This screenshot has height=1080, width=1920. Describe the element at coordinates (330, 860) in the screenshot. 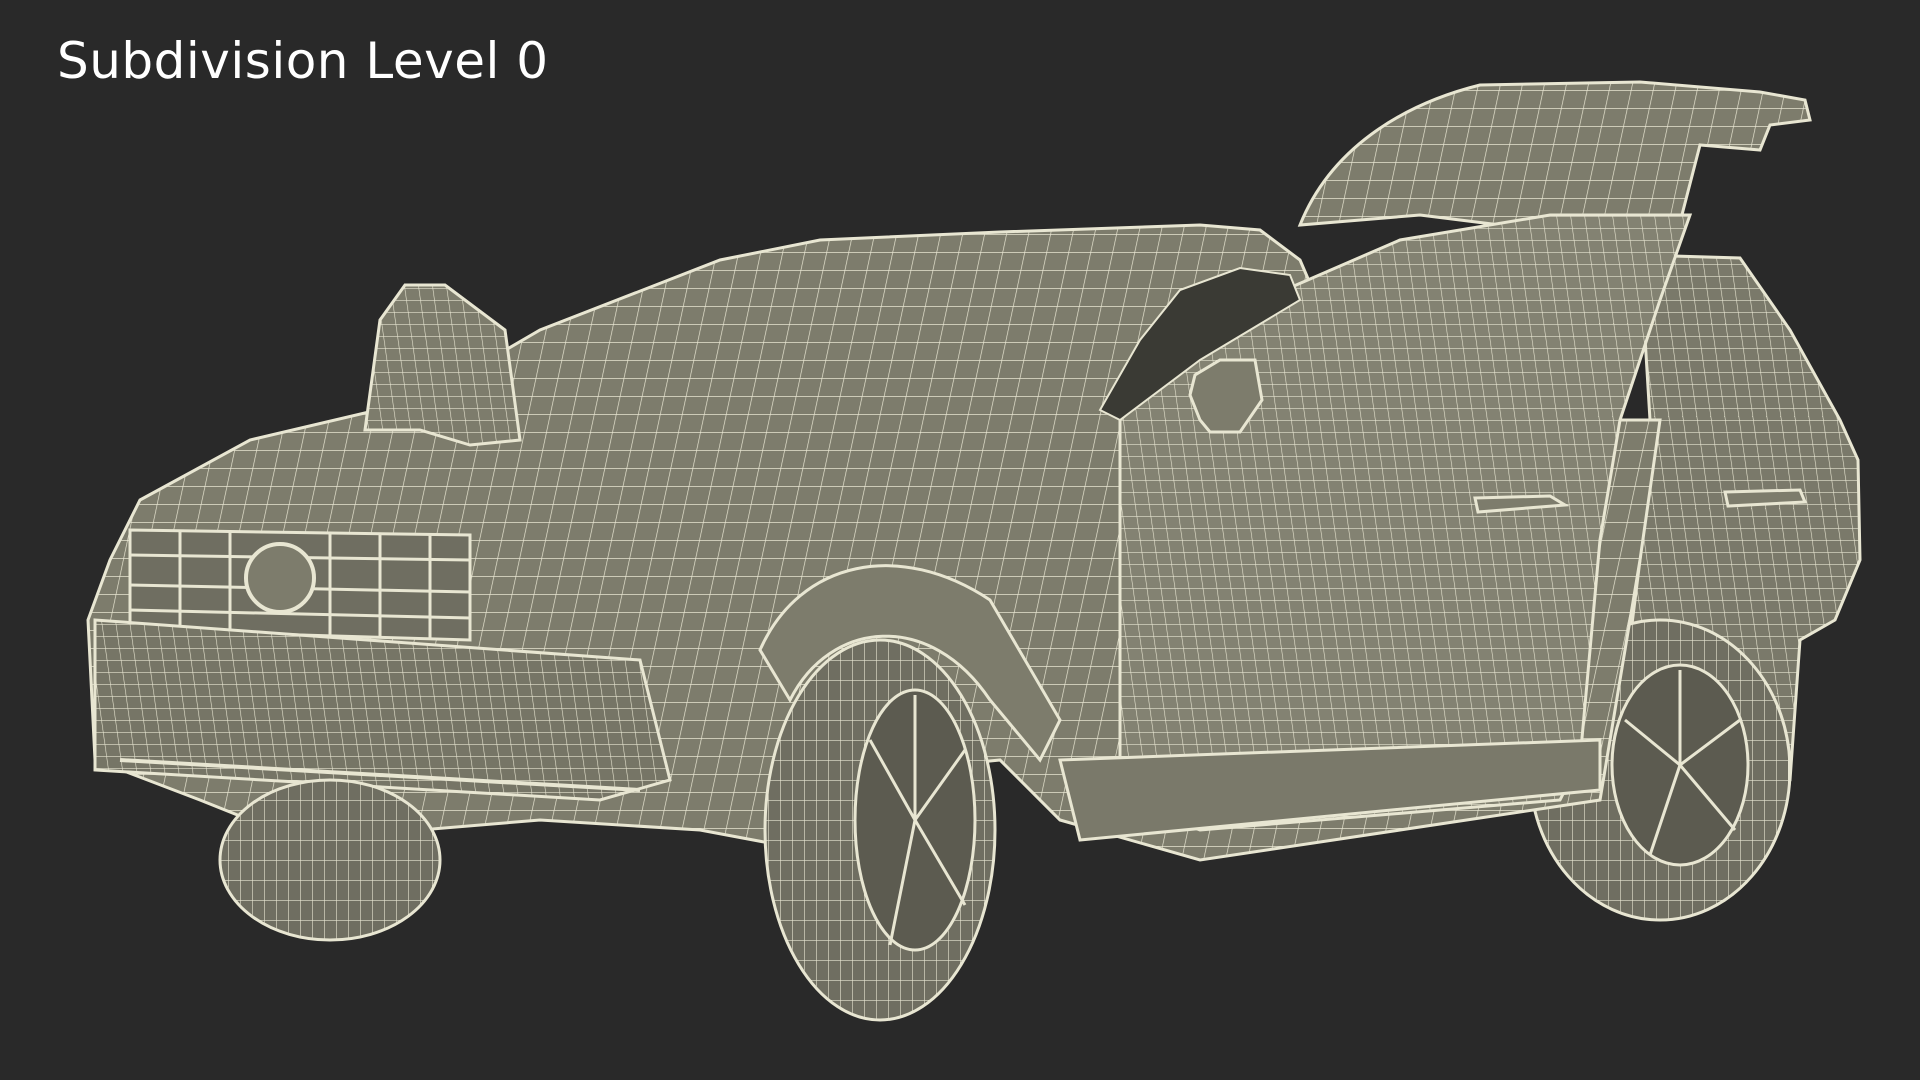

I see `front-wheel-left` at that location.